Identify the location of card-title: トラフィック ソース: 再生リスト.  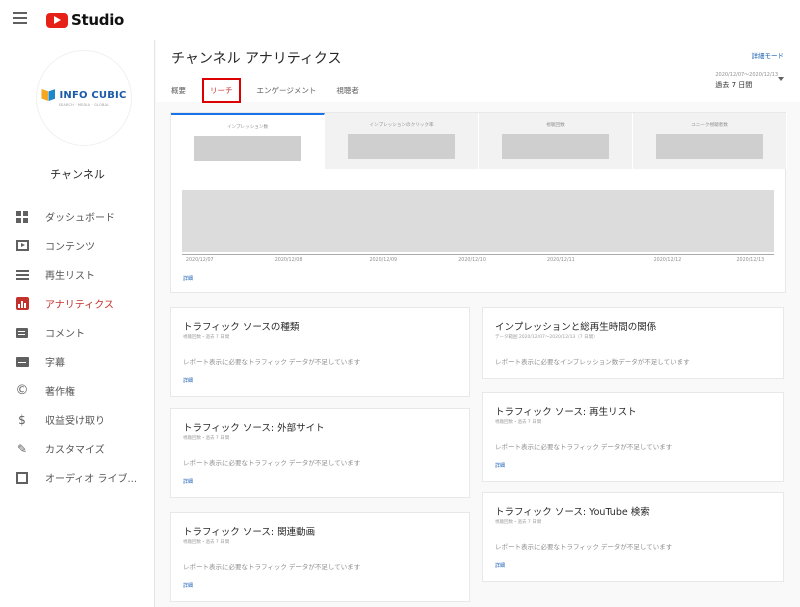
(566, 412).